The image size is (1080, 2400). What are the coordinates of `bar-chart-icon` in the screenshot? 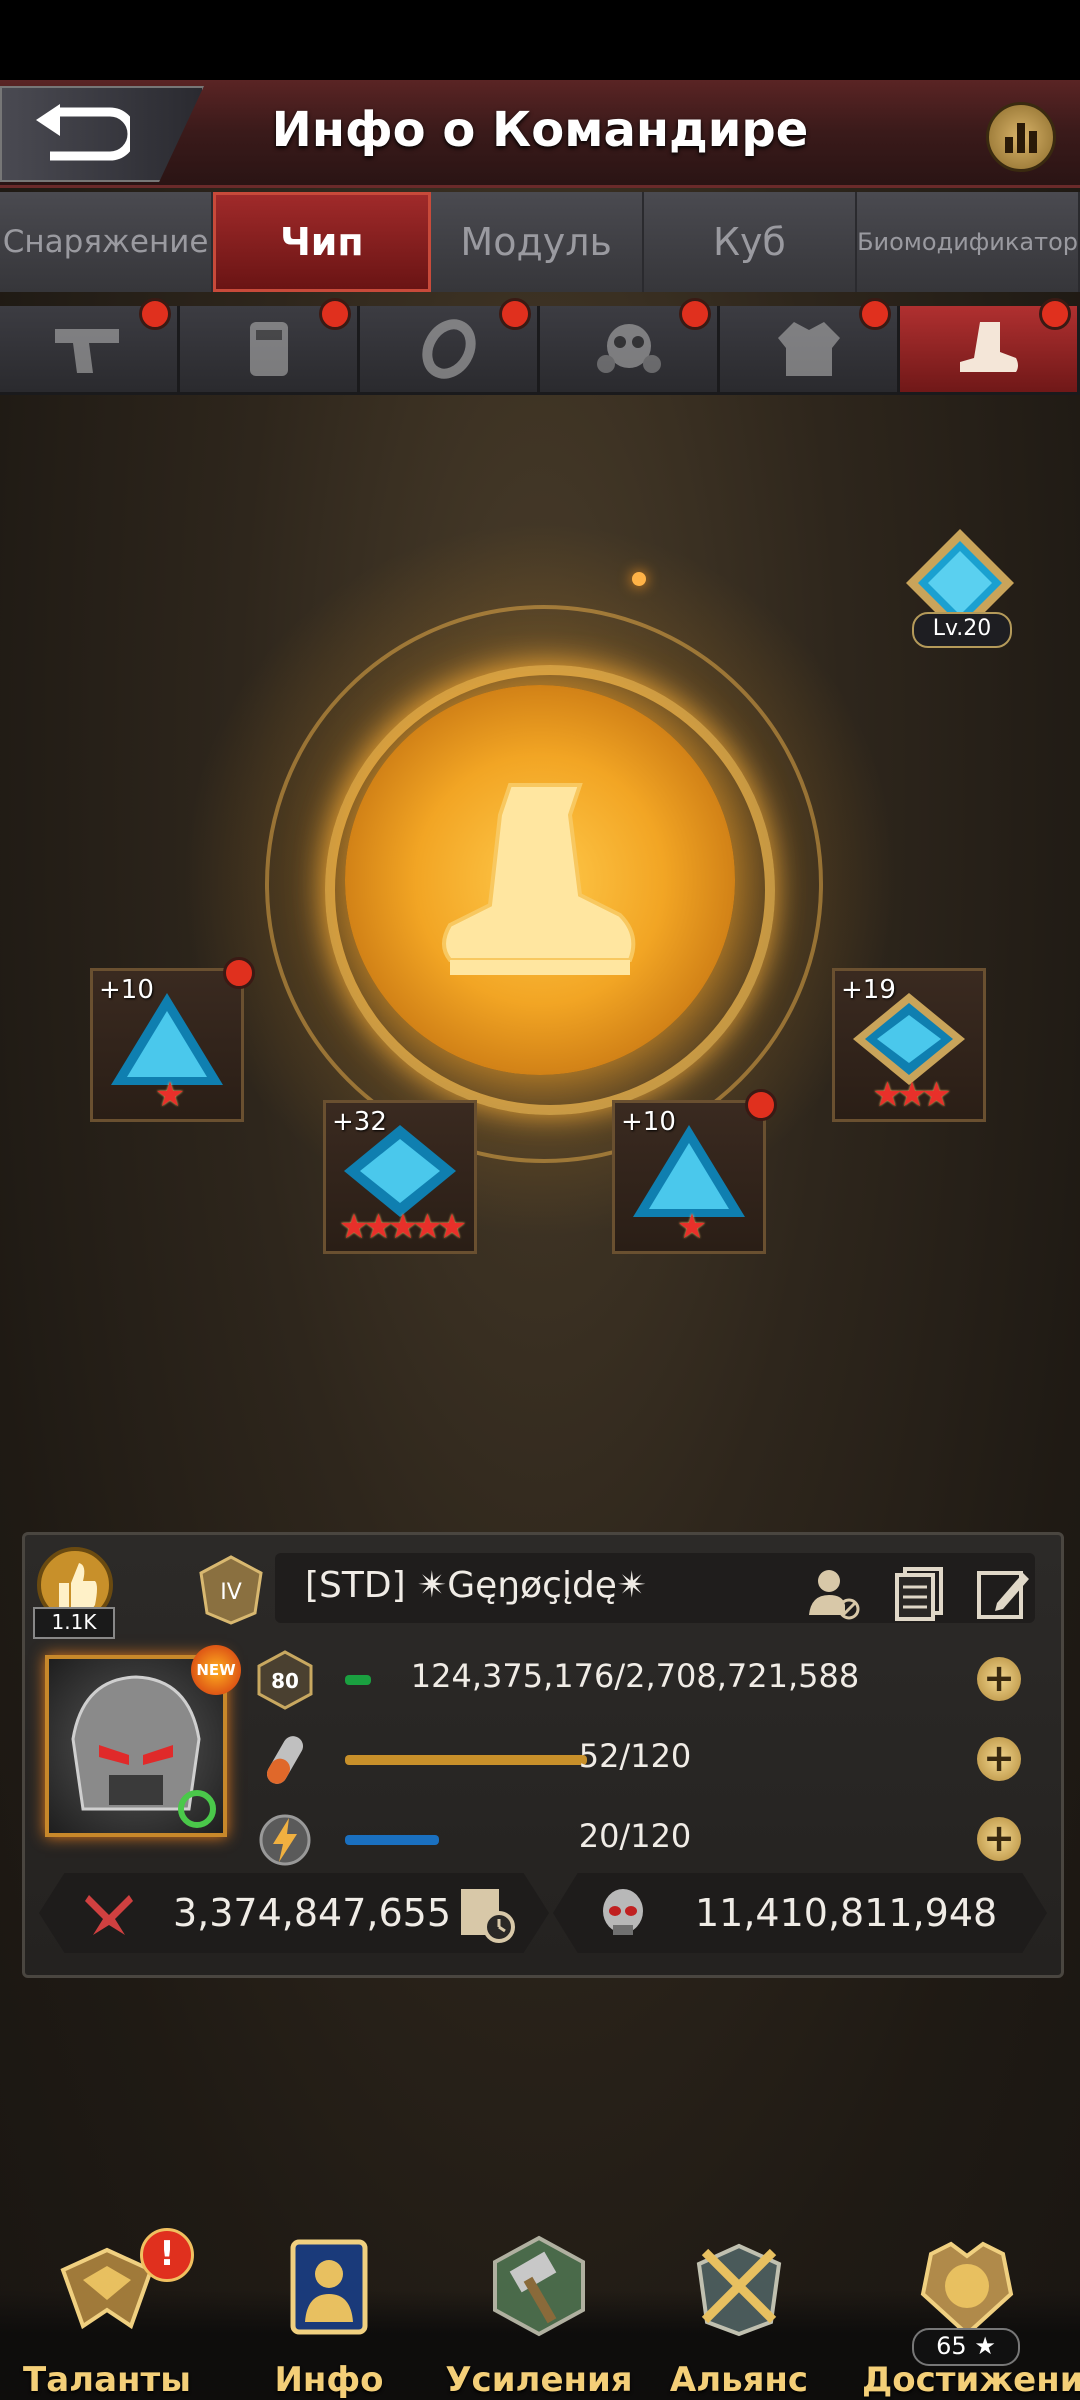 It's located at (1021, 138).